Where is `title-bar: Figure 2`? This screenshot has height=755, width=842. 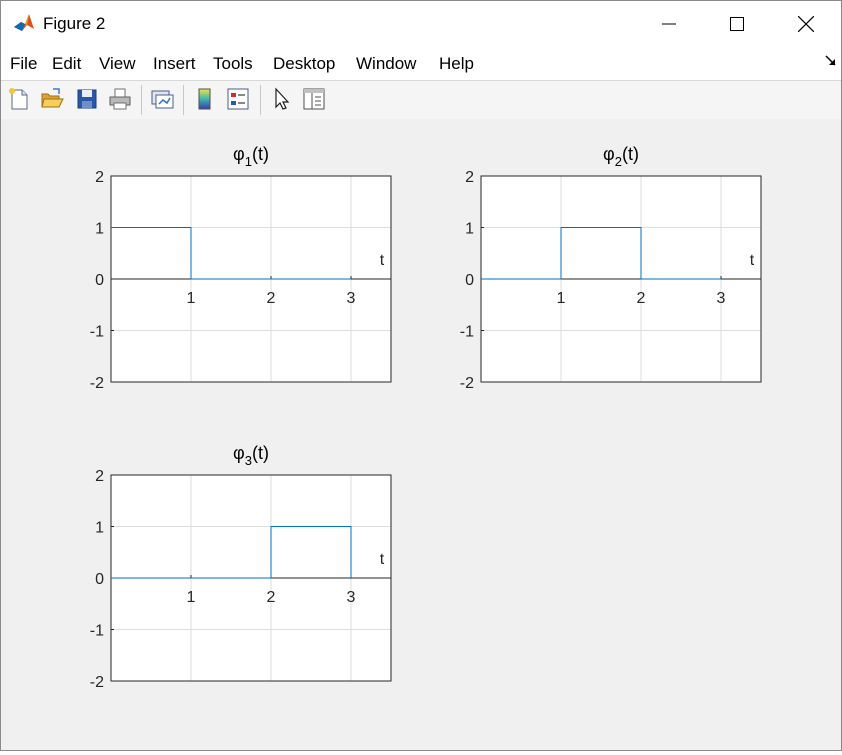
title-bar: Figure 2 is located at coordinates (421, 24).